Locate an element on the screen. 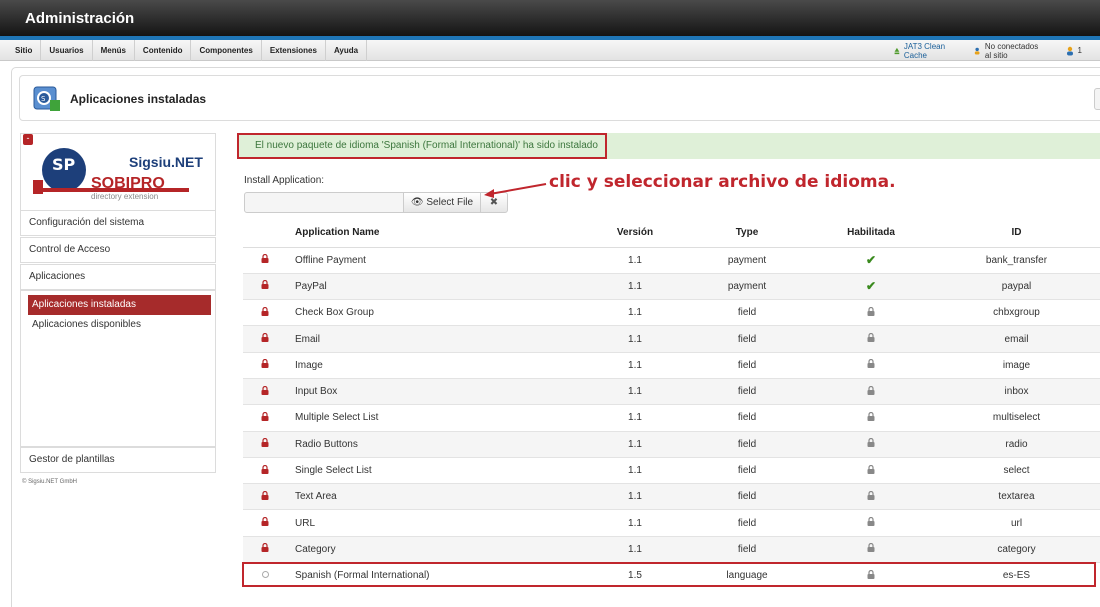 The height and width of the screenshot is (607, 1100). menu-item-contenido: Contenido is located at coordinates (163, 50).